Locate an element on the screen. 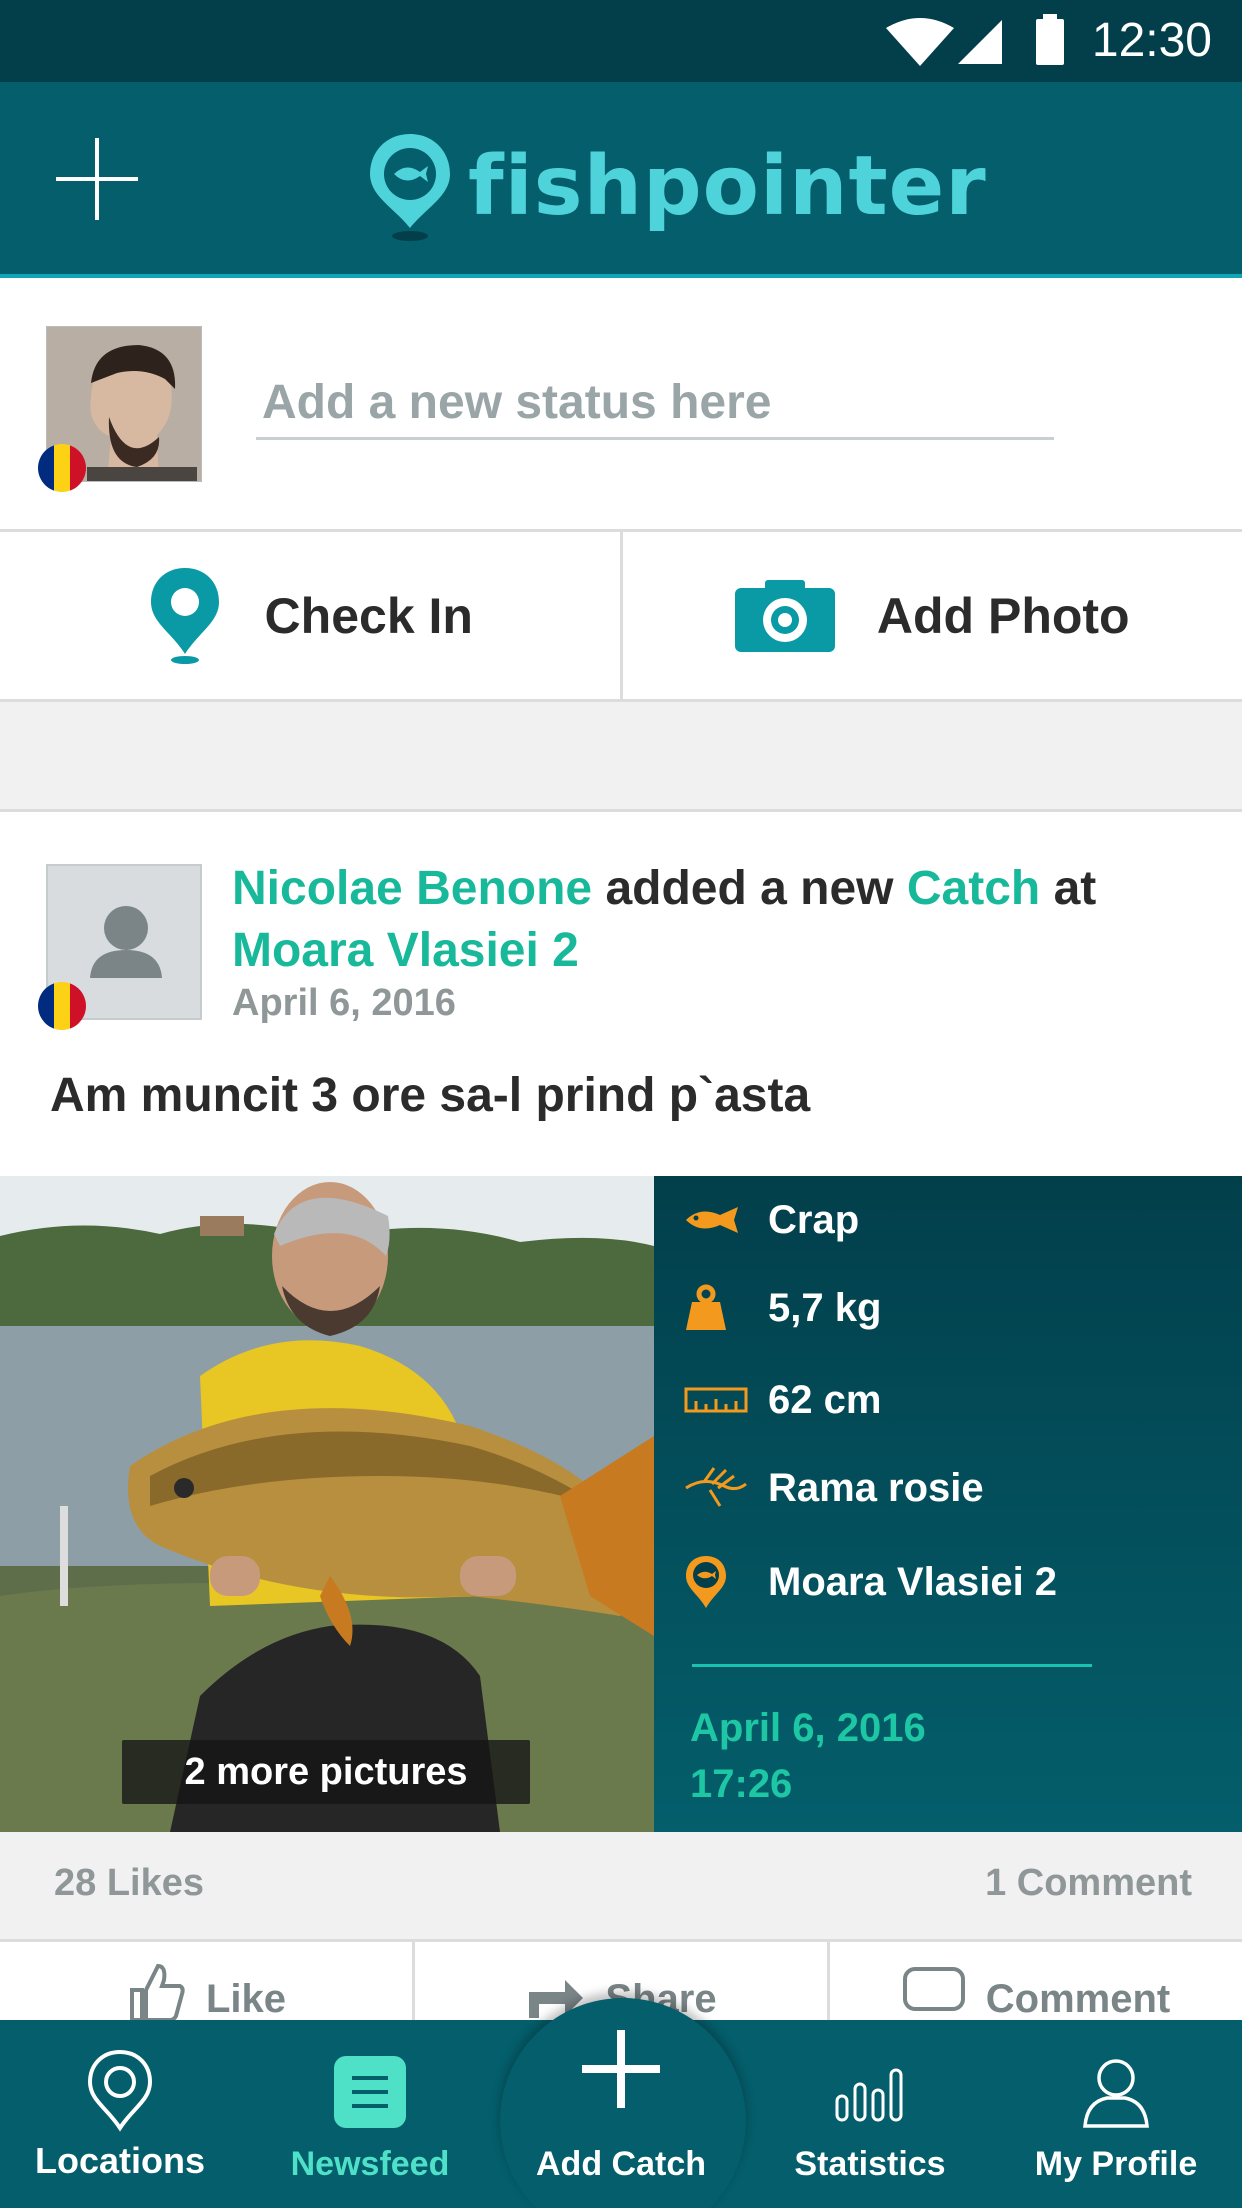  wifi-icon is located at coordinates (920, 42).